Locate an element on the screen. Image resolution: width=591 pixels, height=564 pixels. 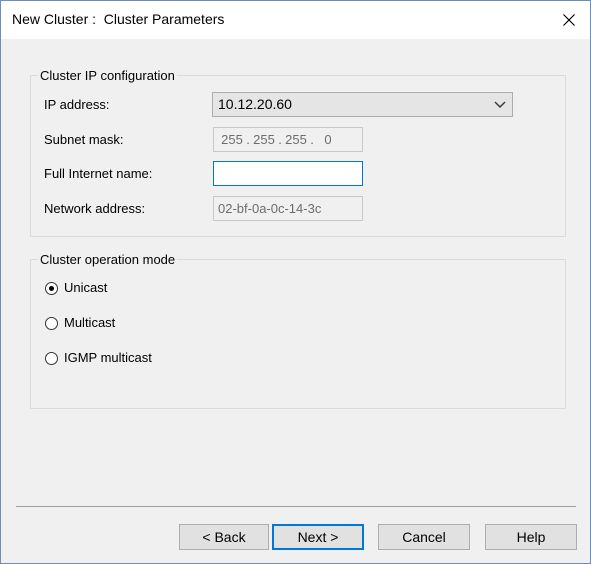
operation-mode-group-title: Cluster operation mode is located at coordinates (108, 260).